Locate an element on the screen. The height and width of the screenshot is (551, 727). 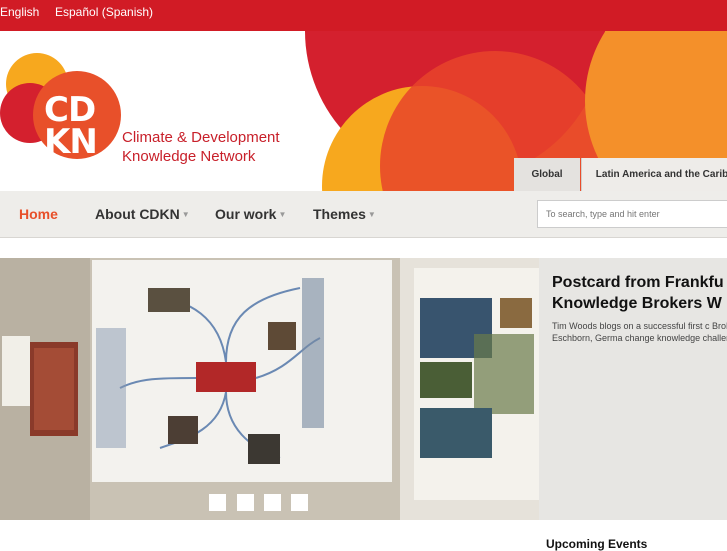
upcoming-events-heading: Upcoming Events is located at coordinates (597, 544).